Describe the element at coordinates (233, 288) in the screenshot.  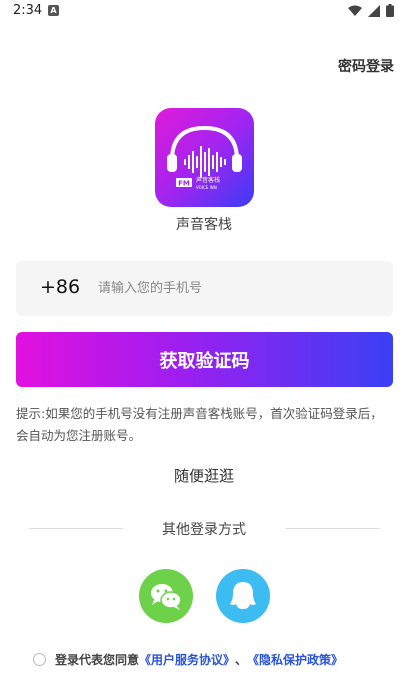
I see `phone-input` at that location.